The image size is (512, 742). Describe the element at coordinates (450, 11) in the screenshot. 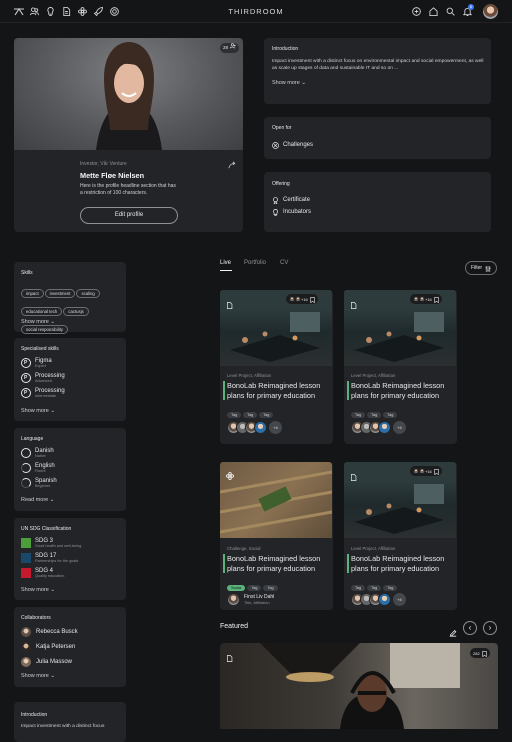

I see `search-icon` at that location.